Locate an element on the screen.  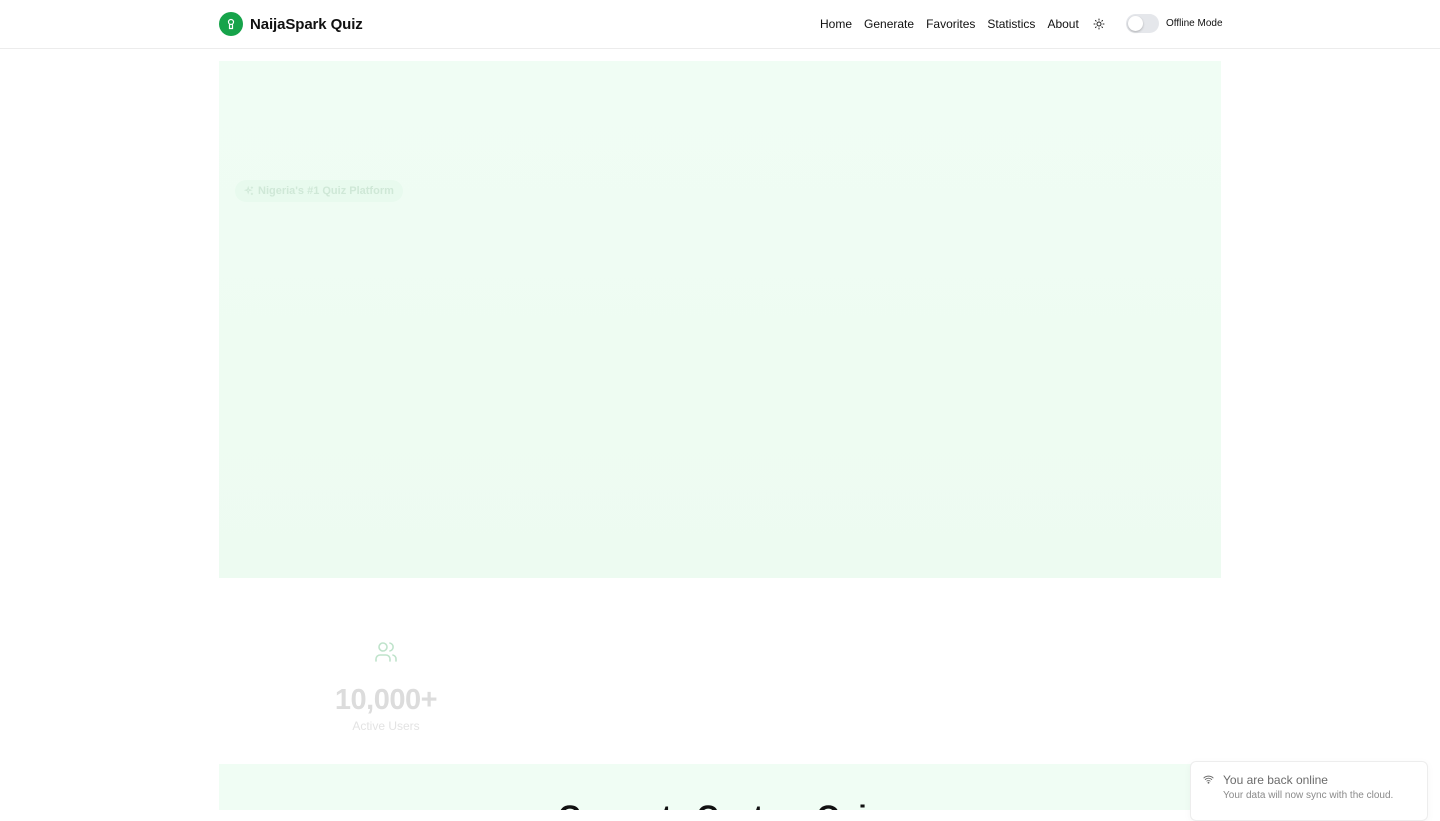
offline-mode-label: Offline Mode is located at coordinates (1194, 23).